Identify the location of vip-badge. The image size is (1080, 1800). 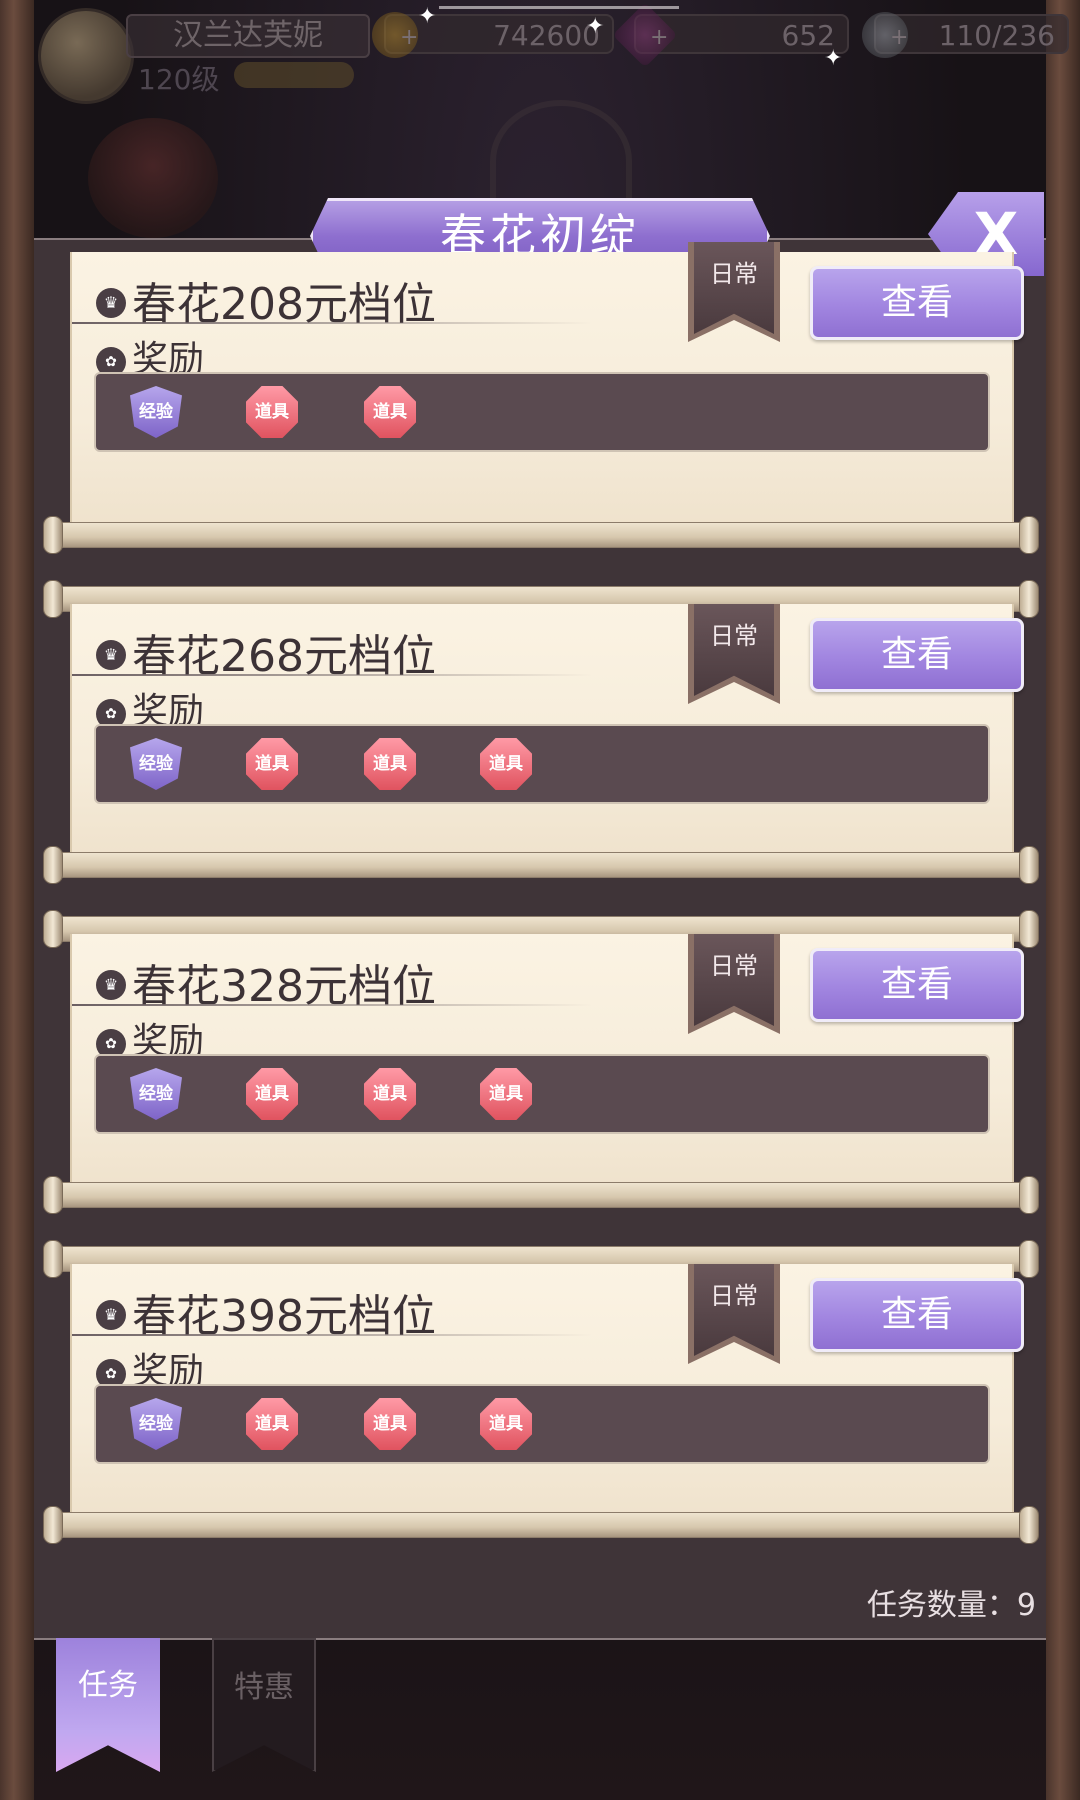
(294, 75).